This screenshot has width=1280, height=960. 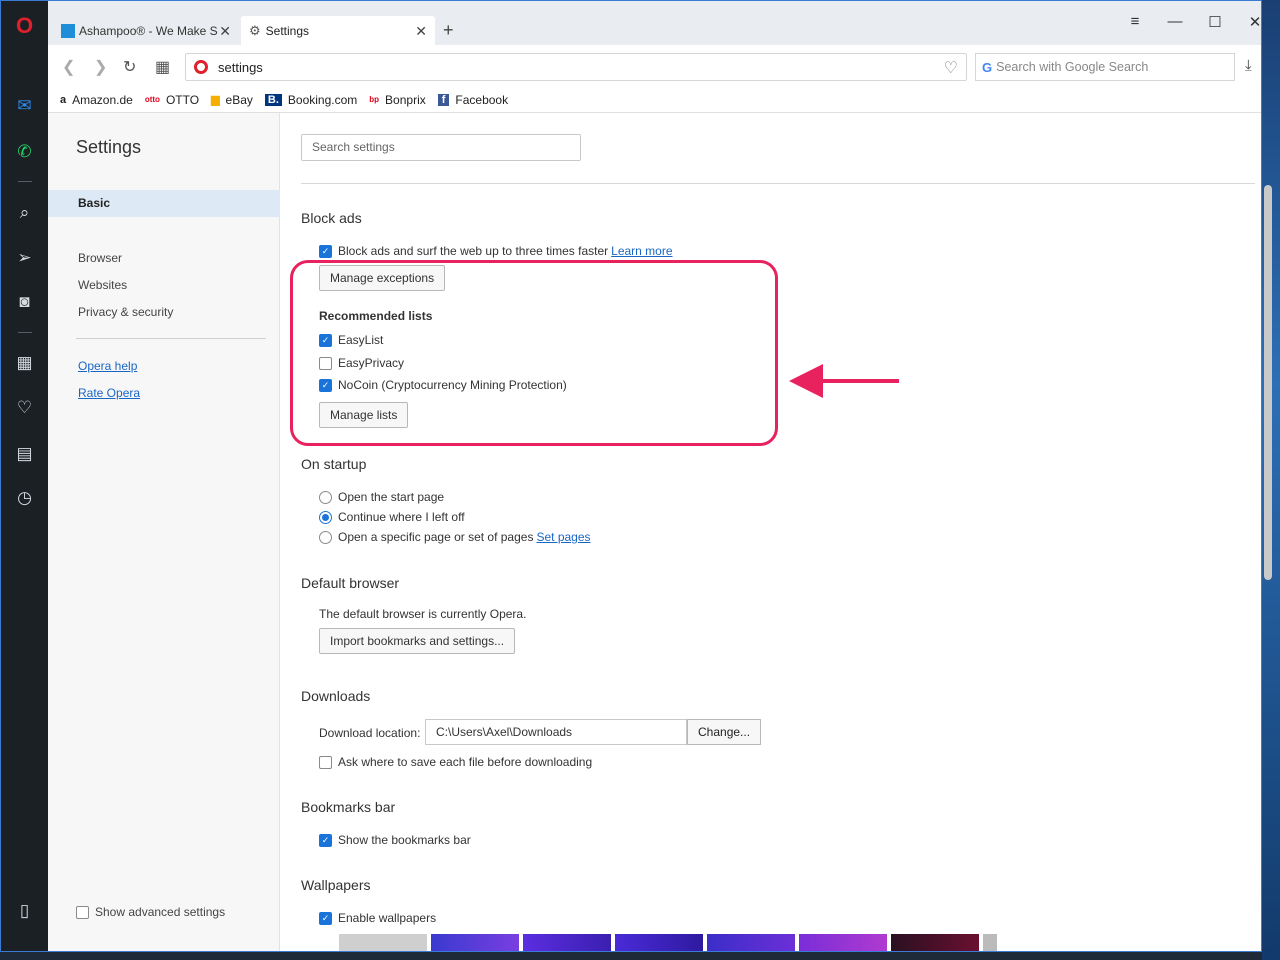 I want to click on bookmark-amazon: a Amazon.de, so click(x=96, y=100).